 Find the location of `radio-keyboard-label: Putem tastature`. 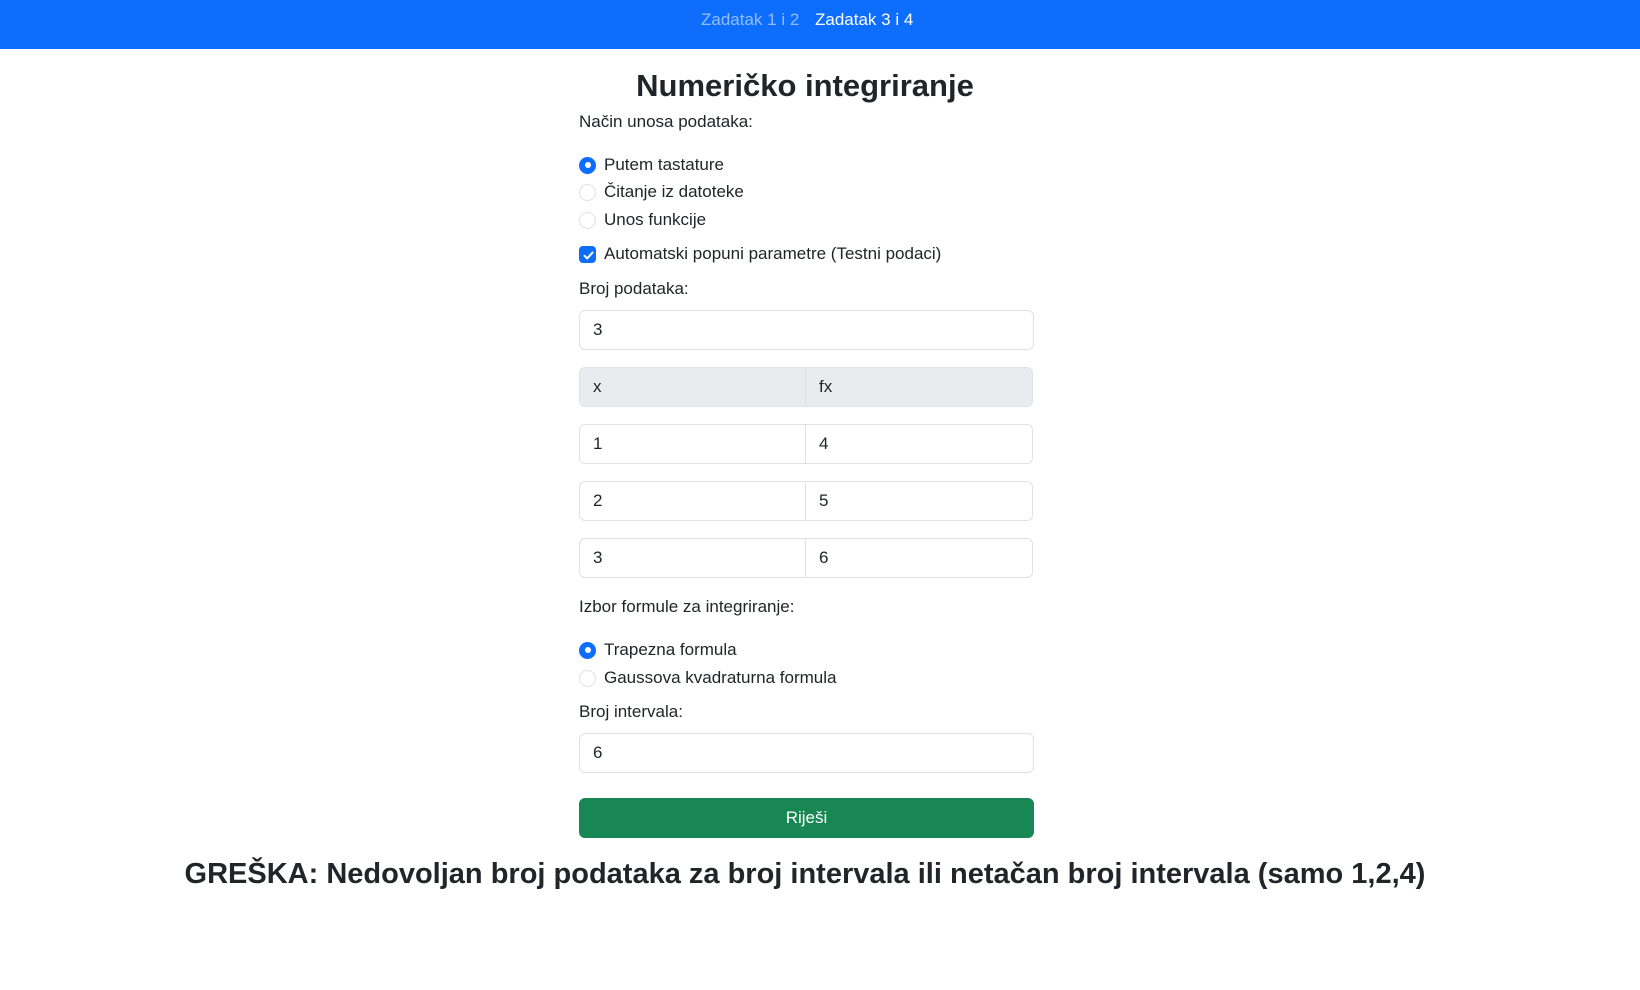

radio-keyboard-label: Putem tastature is located at coordinates (664, 164).